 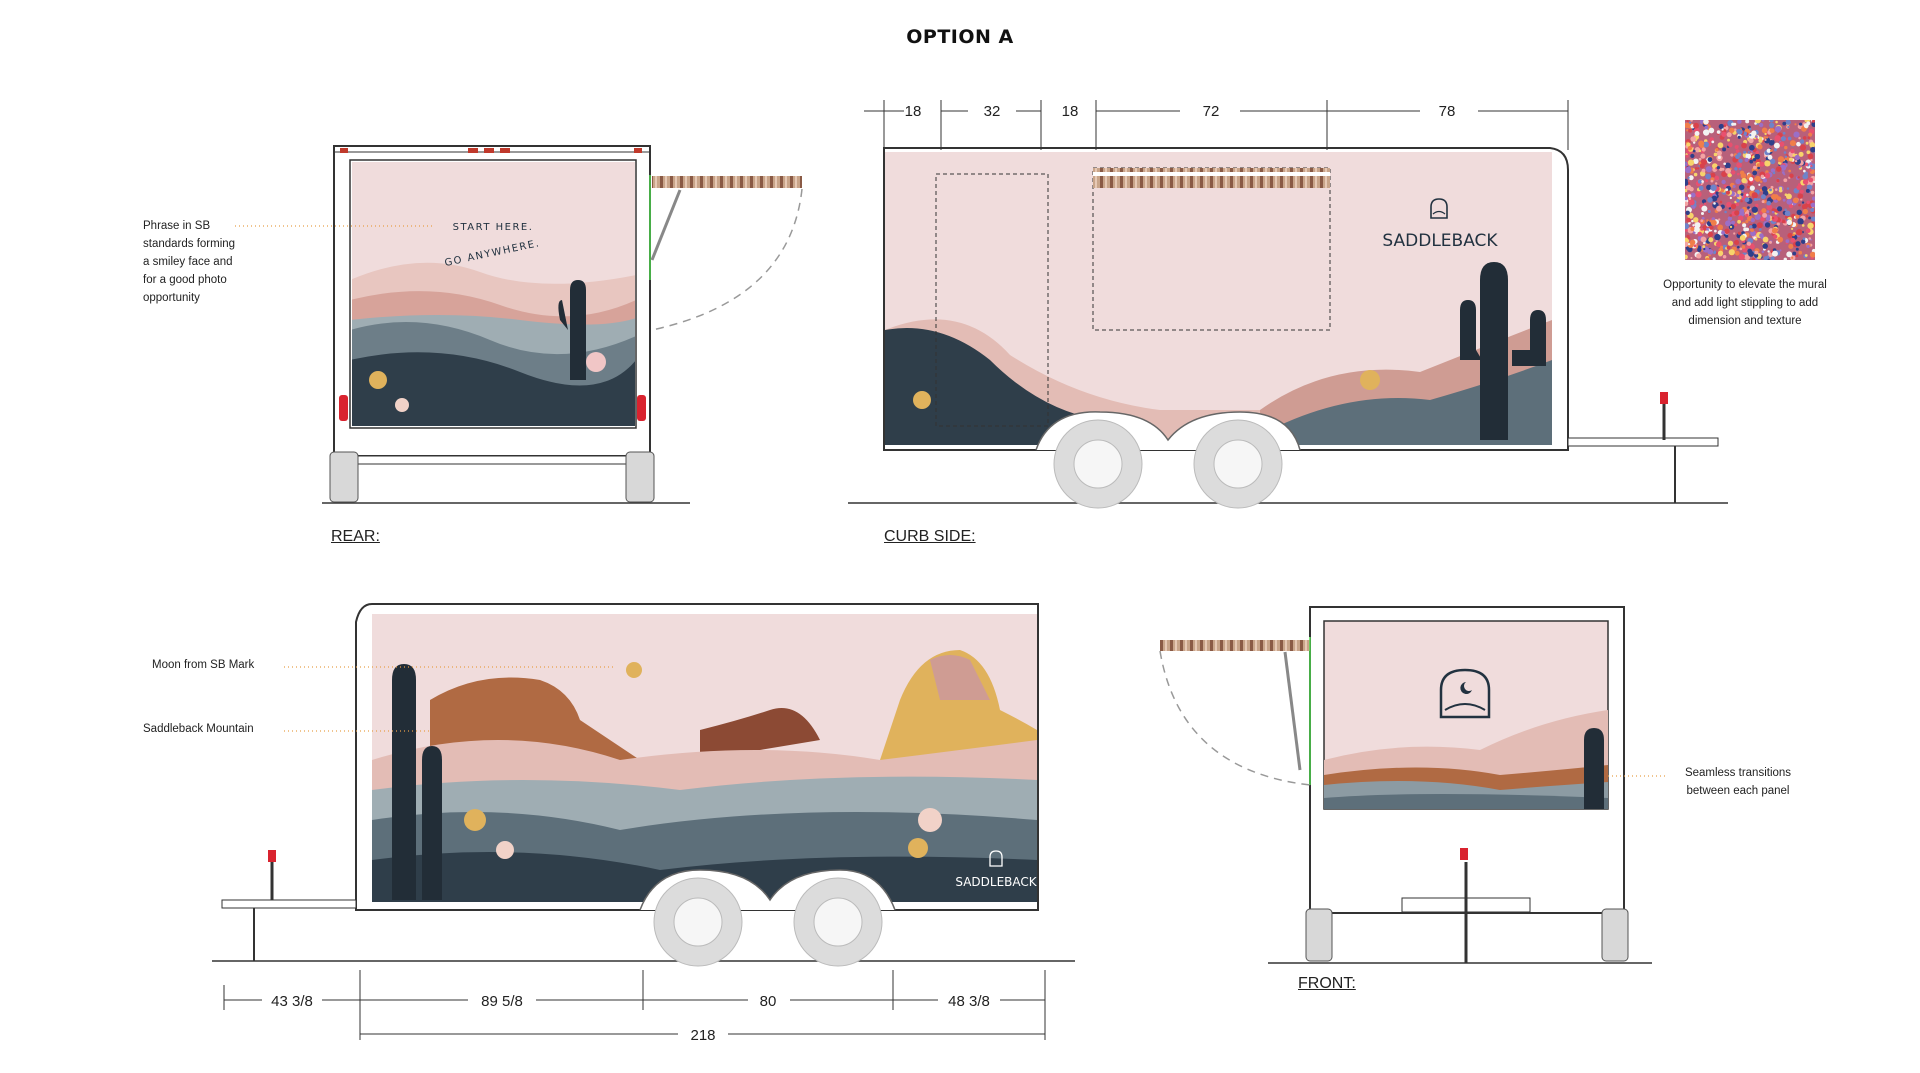 What do you see at coordinates (1327, 983) in the screenshot?
I see `front-view-label: FRONT:` at bounding box center [1327, 983].